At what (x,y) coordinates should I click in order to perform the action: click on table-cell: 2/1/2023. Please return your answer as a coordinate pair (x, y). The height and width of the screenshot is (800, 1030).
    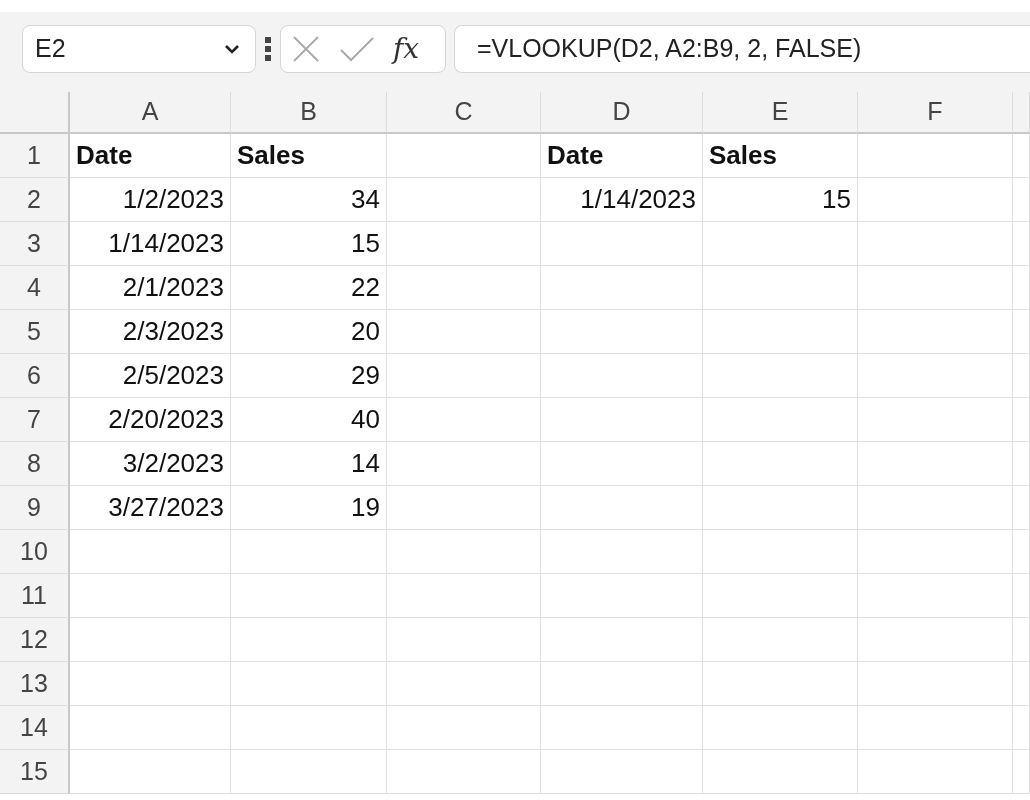
    Looking at the image, I should click on (150, 288).